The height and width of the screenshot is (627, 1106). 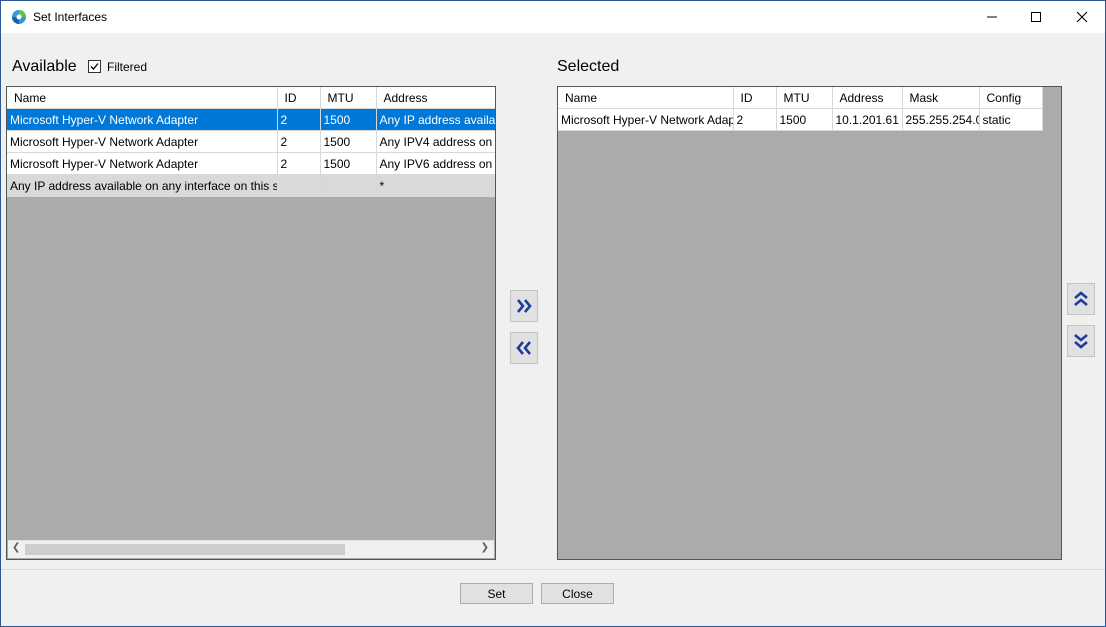 I want to click on checkmark-icon, so click(x=94, y=66).